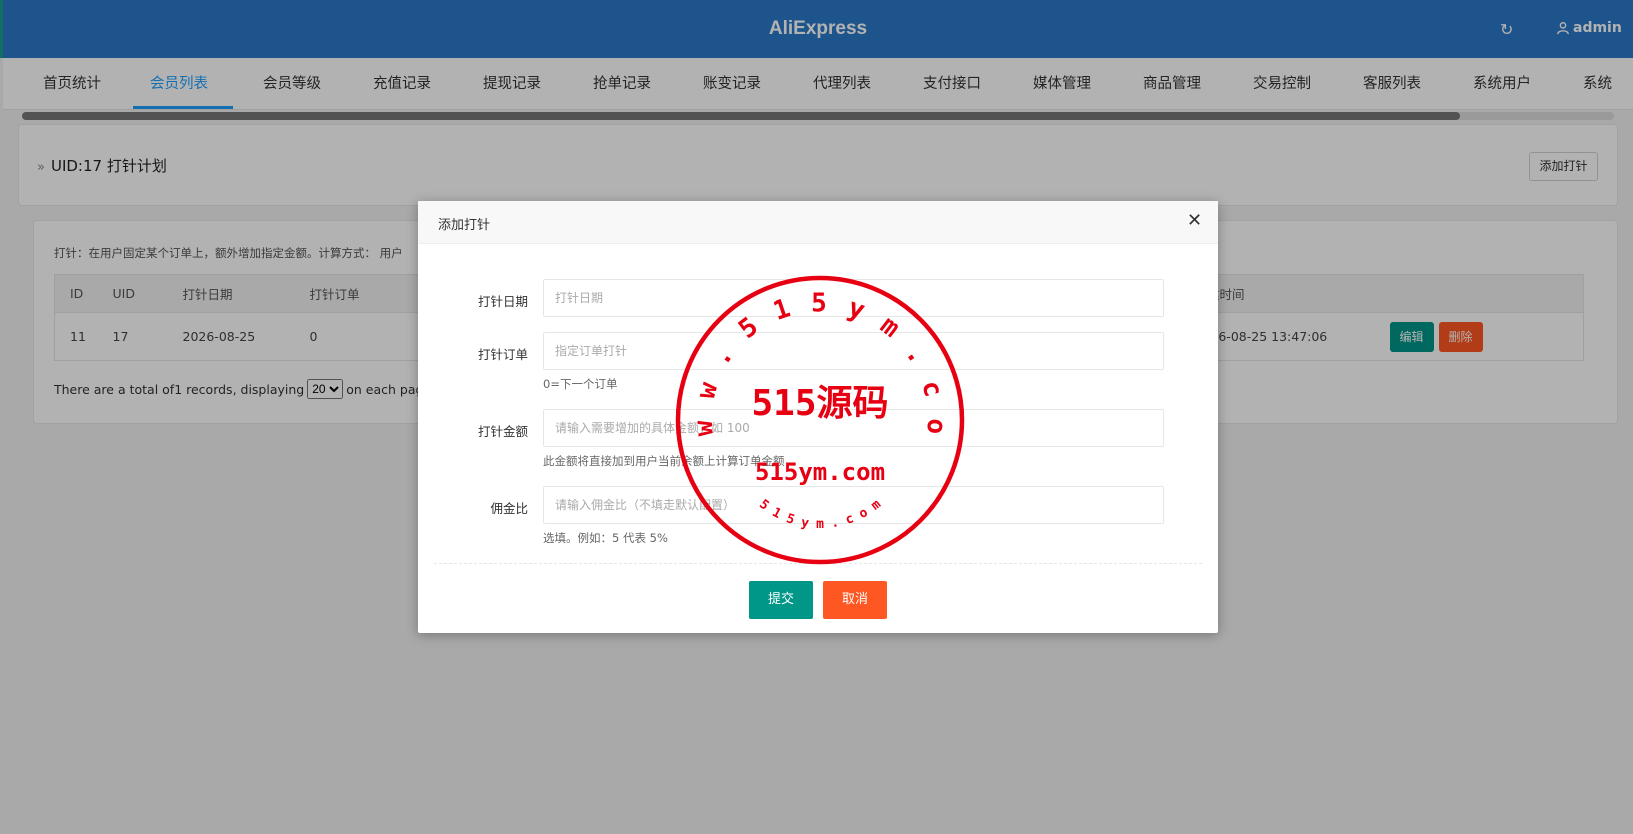  Describe the element at coordinates (664, 461) in the screenshot. I see `amount-hint: 此金额将直接加到用户当前余额上计算订单金额` at that location.